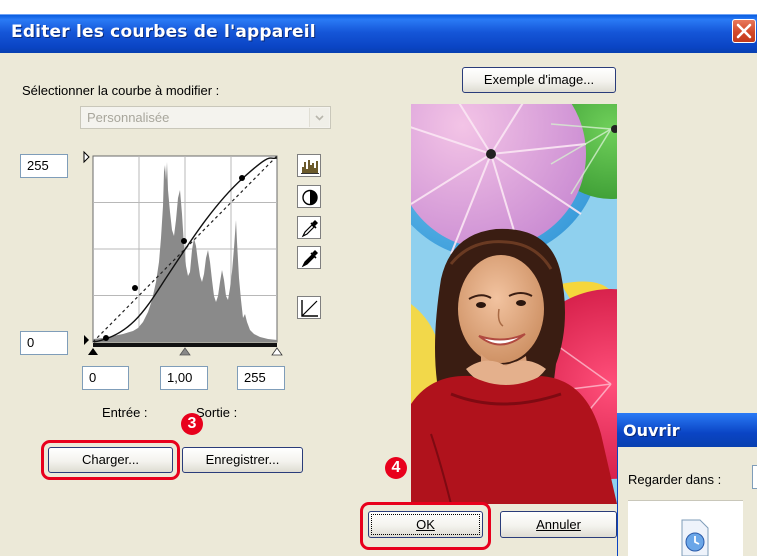 The height and width of the screenshot is (559, 757). I want to click on step-4-badge: 4, so click(396, 468).